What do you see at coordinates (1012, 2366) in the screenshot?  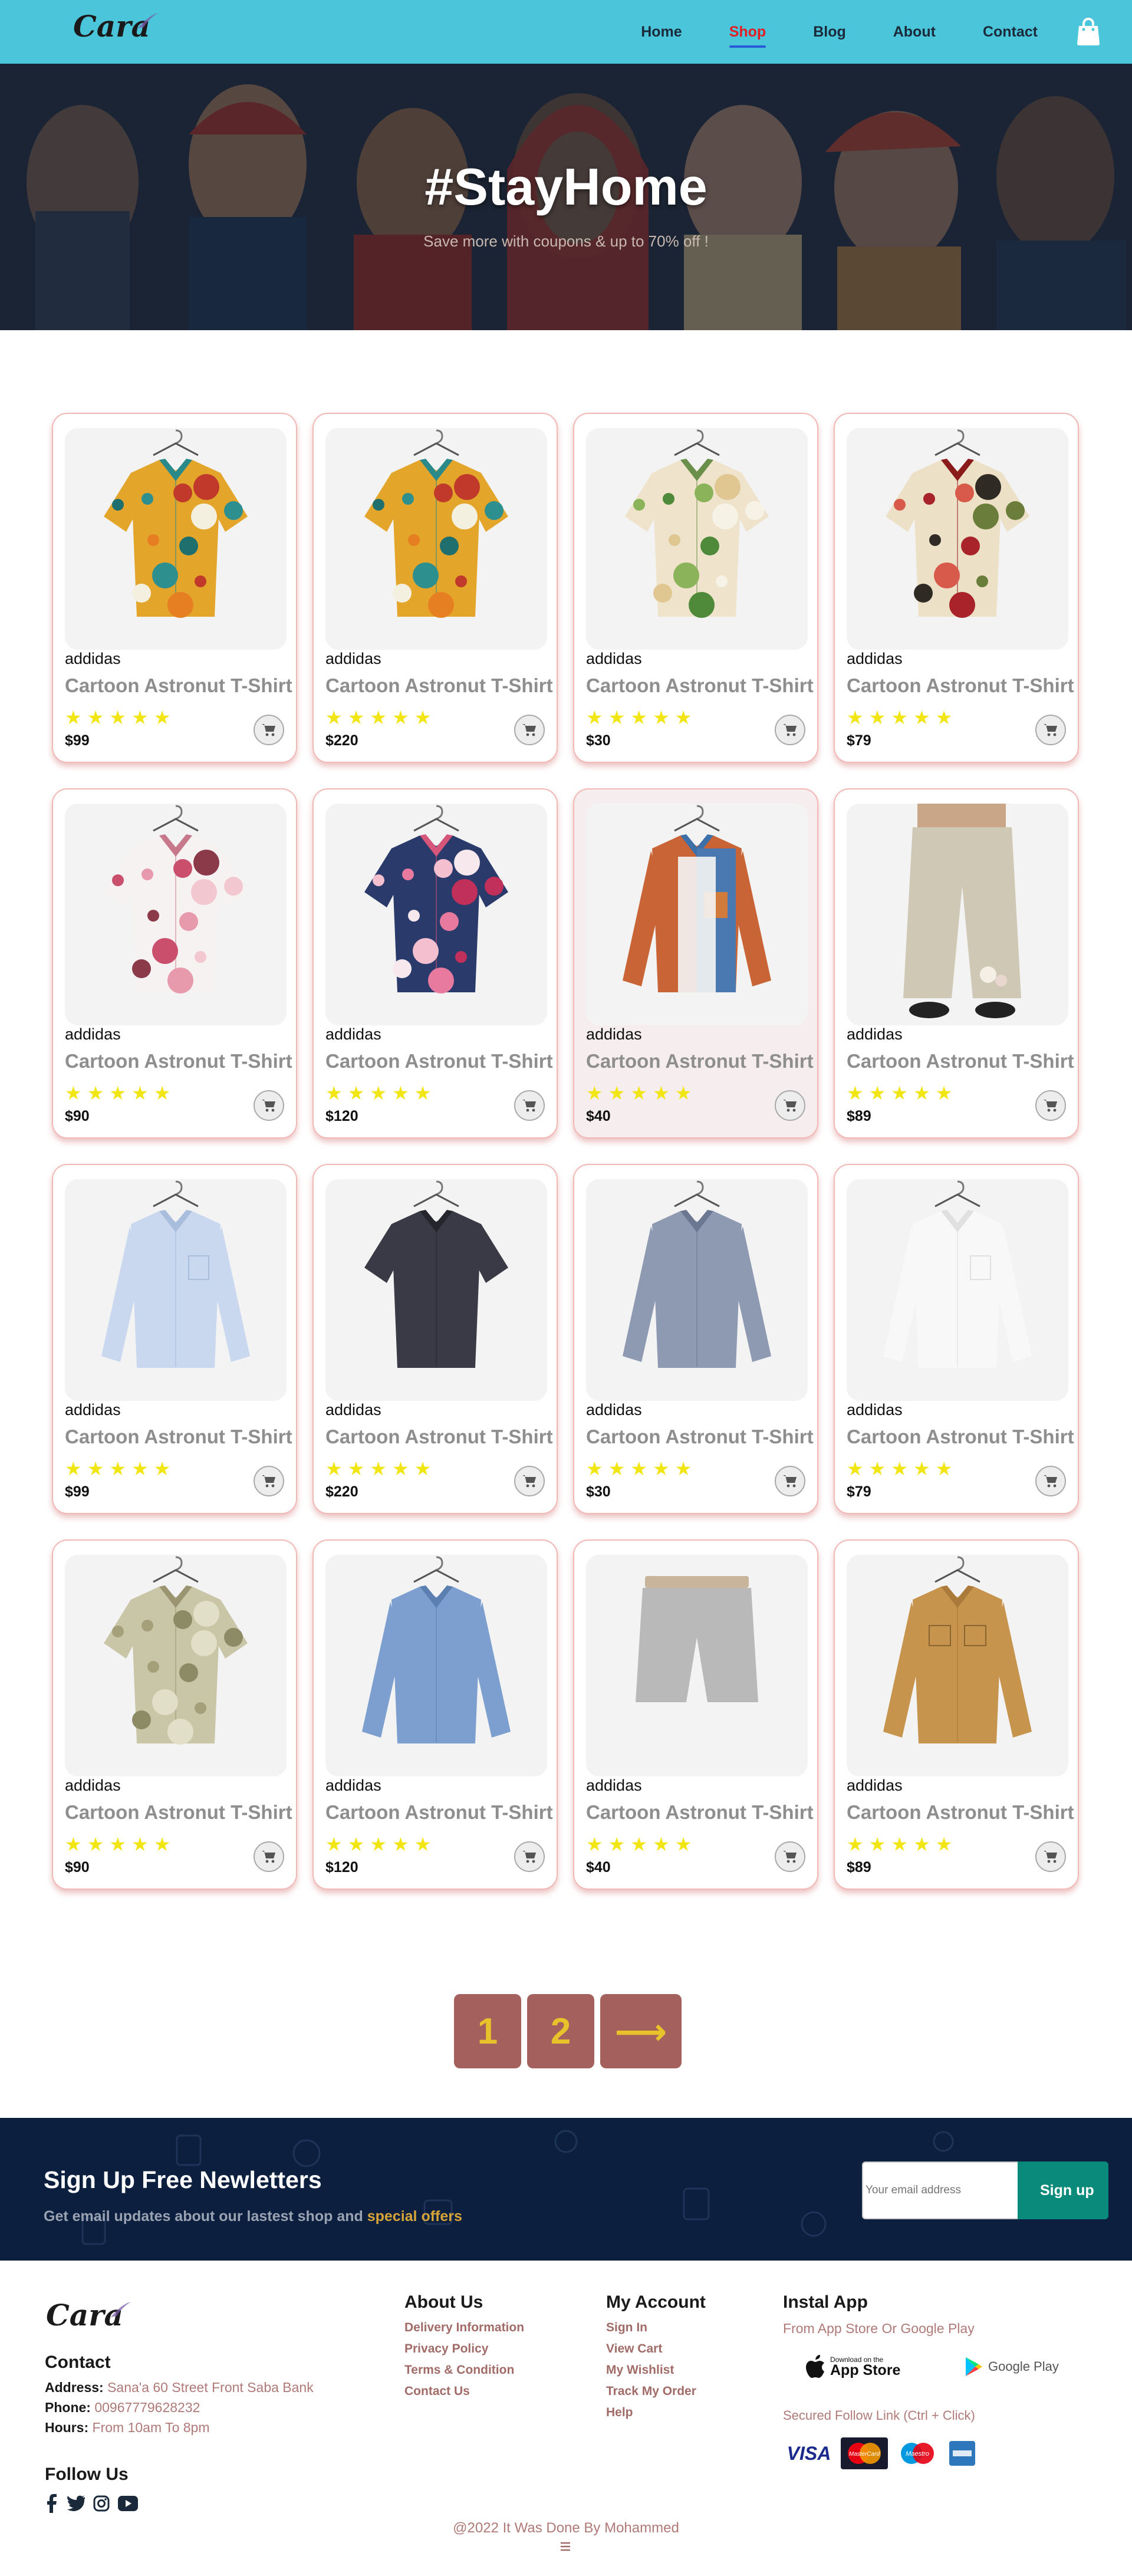 I see `google-play-badge: Google Play` at bounding box center [1012, 2366].